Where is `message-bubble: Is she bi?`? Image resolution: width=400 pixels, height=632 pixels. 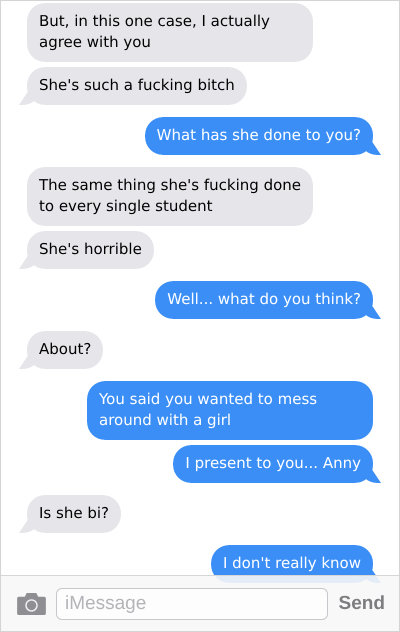
message-bubble: Is she bi? is located at coordinates (70, 514).